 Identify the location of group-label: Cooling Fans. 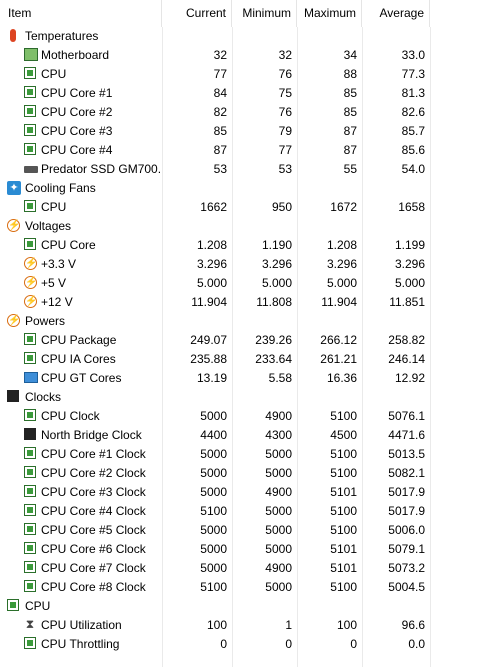
(60, 188).